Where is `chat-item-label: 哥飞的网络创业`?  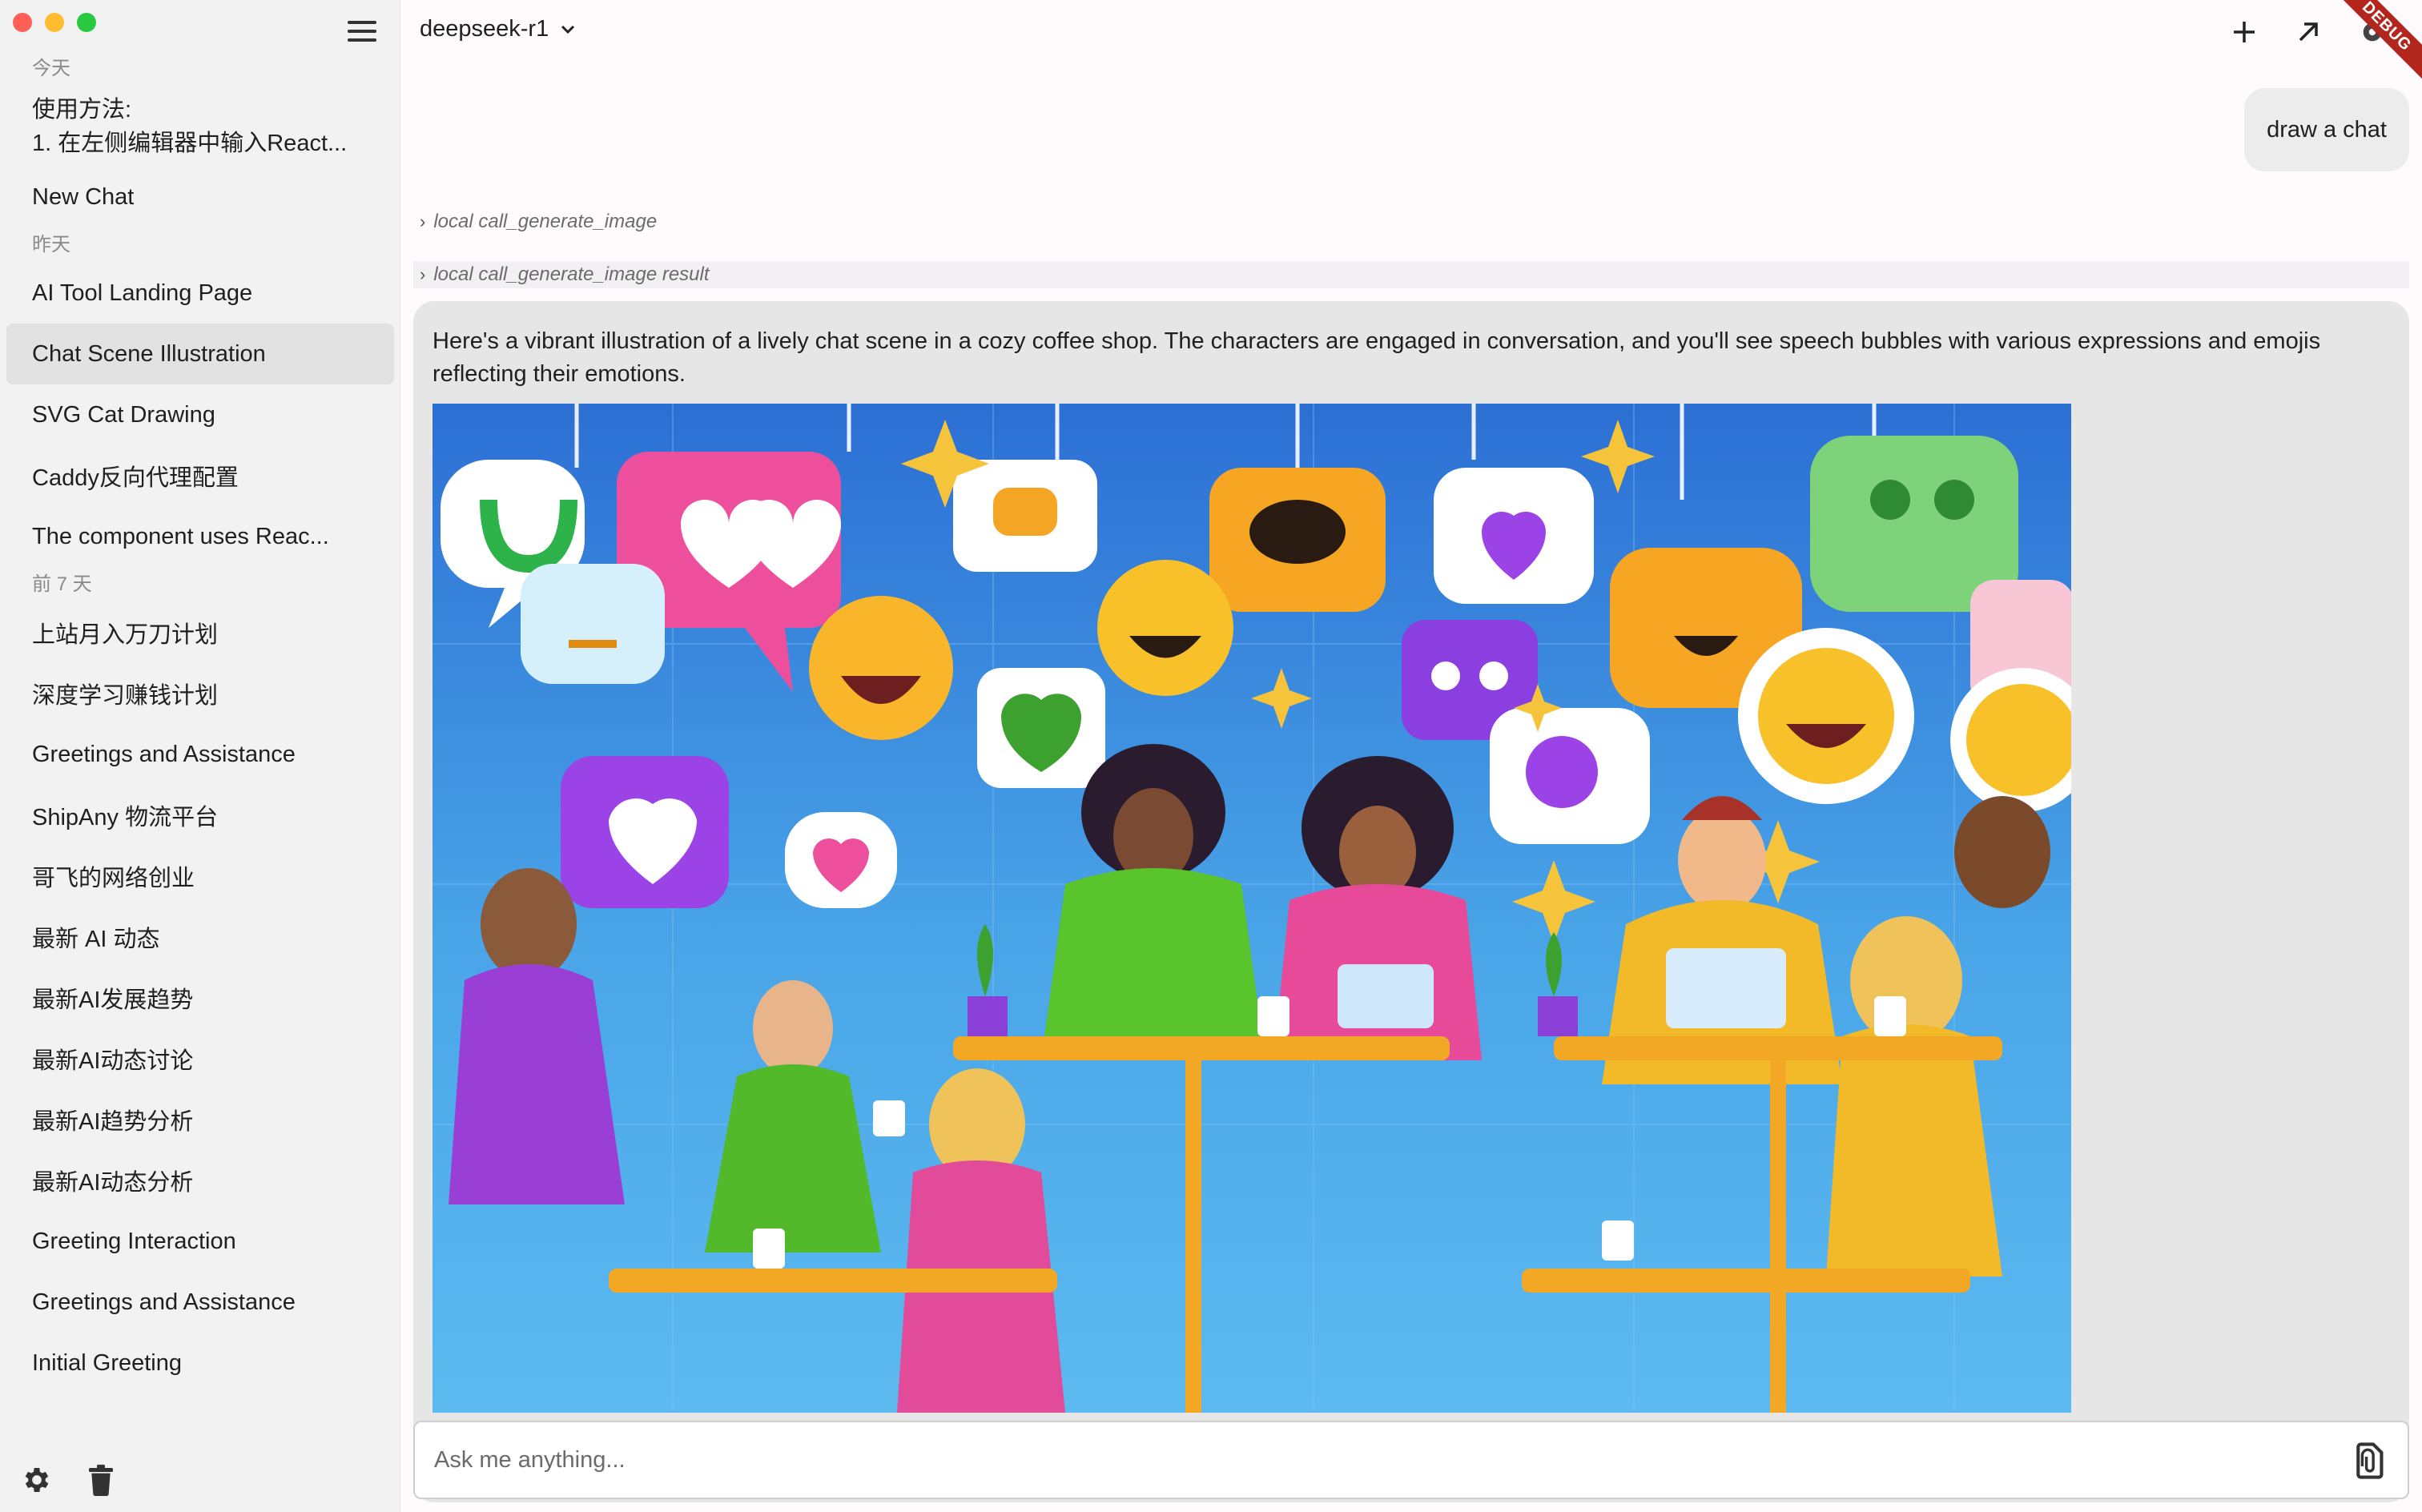
chat-item-label: 哥飞的网络创业 is located at coordinates (114, 878).